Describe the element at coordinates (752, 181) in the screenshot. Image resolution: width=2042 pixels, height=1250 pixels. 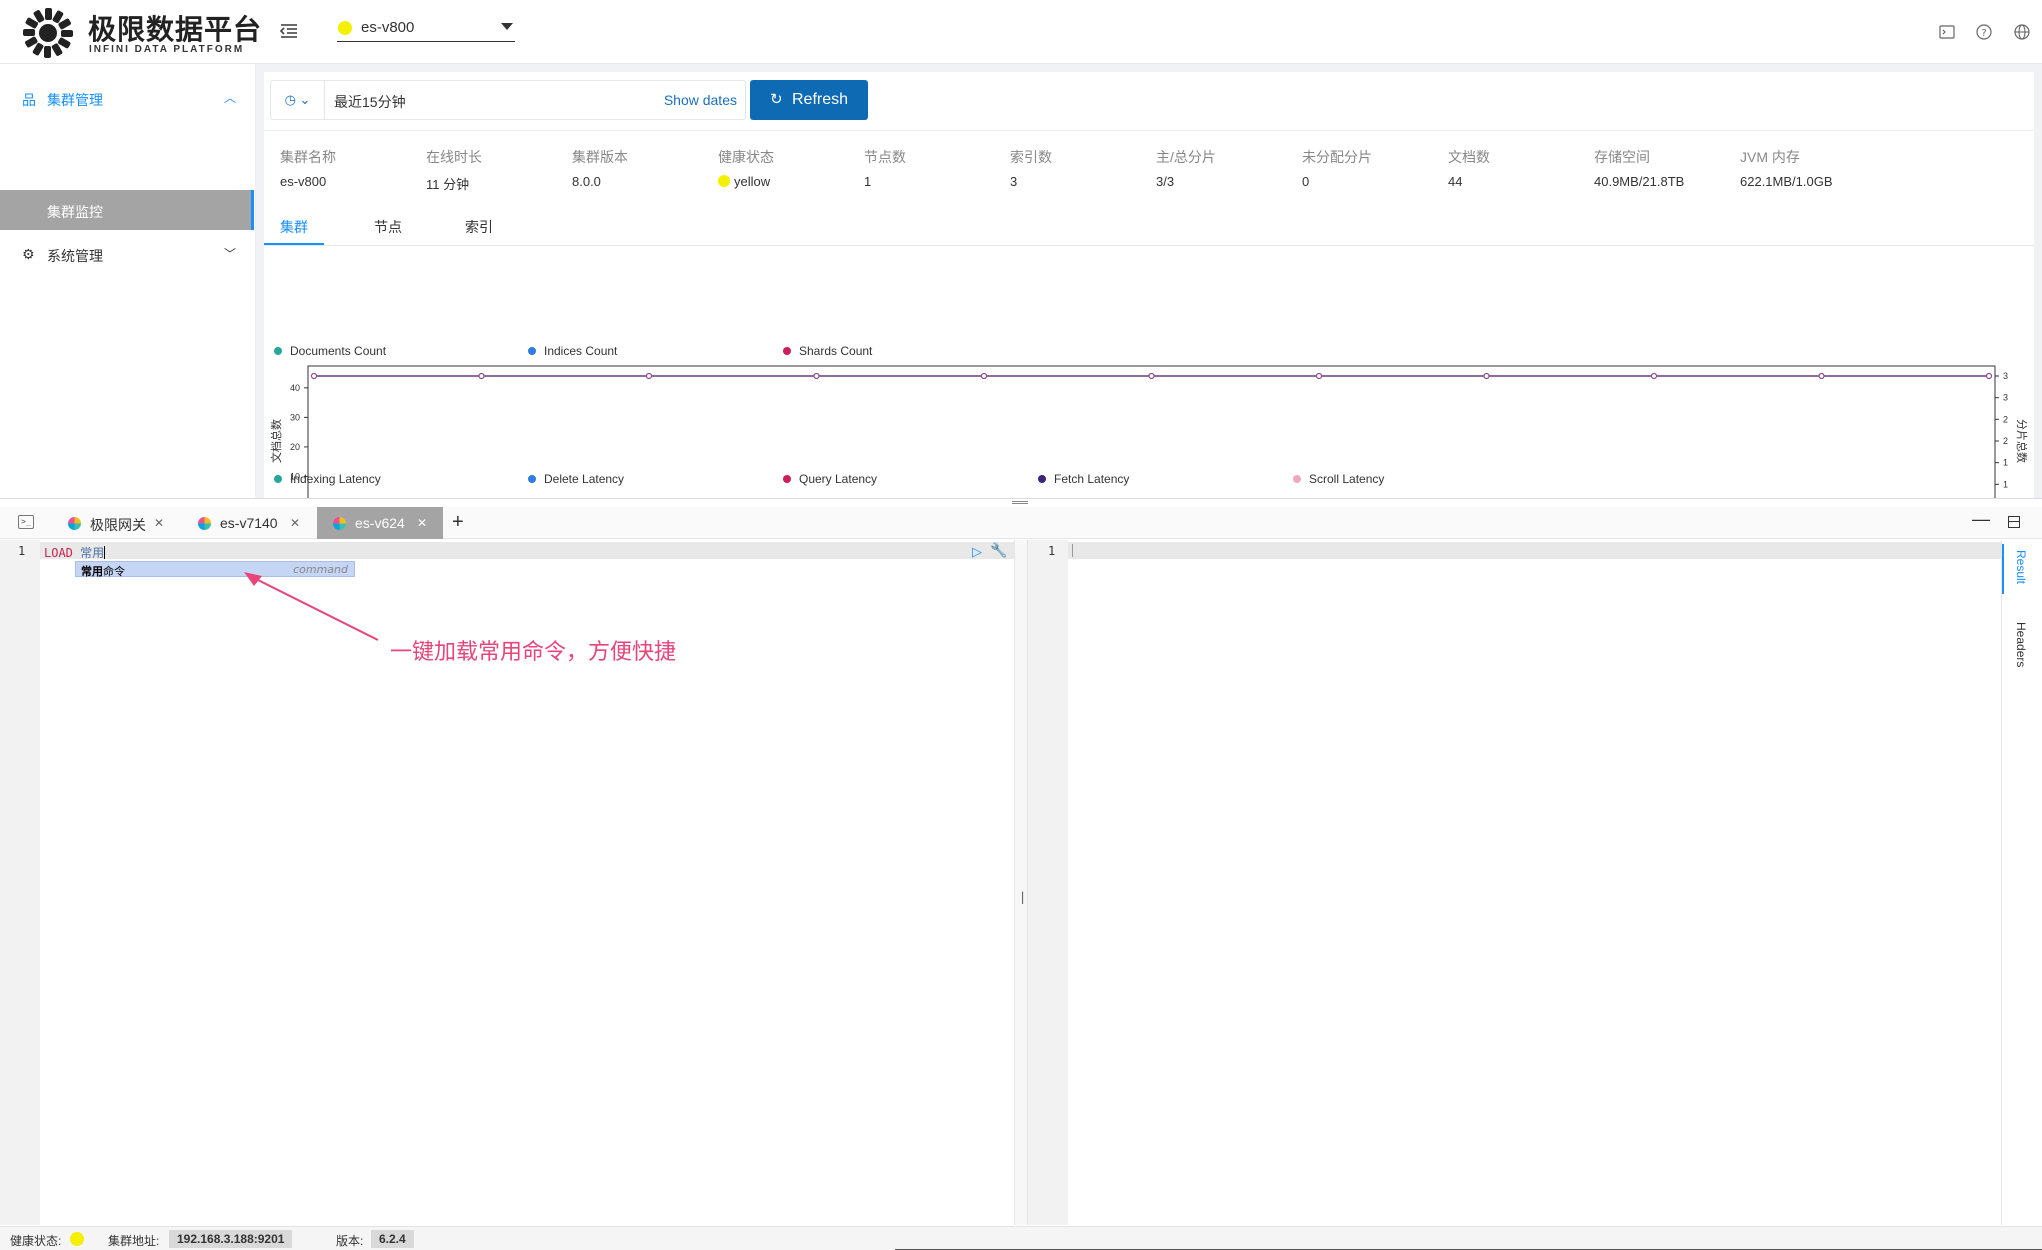
I see `health-text: yellow` at that location.